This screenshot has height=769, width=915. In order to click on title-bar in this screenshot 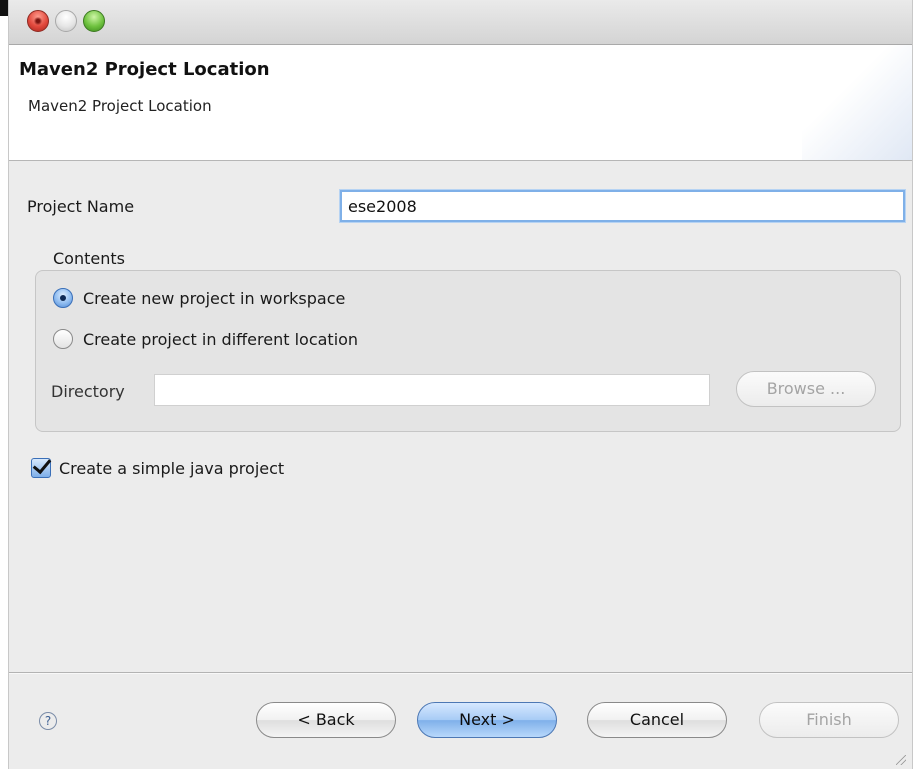, I will do `click(460, 22)`.